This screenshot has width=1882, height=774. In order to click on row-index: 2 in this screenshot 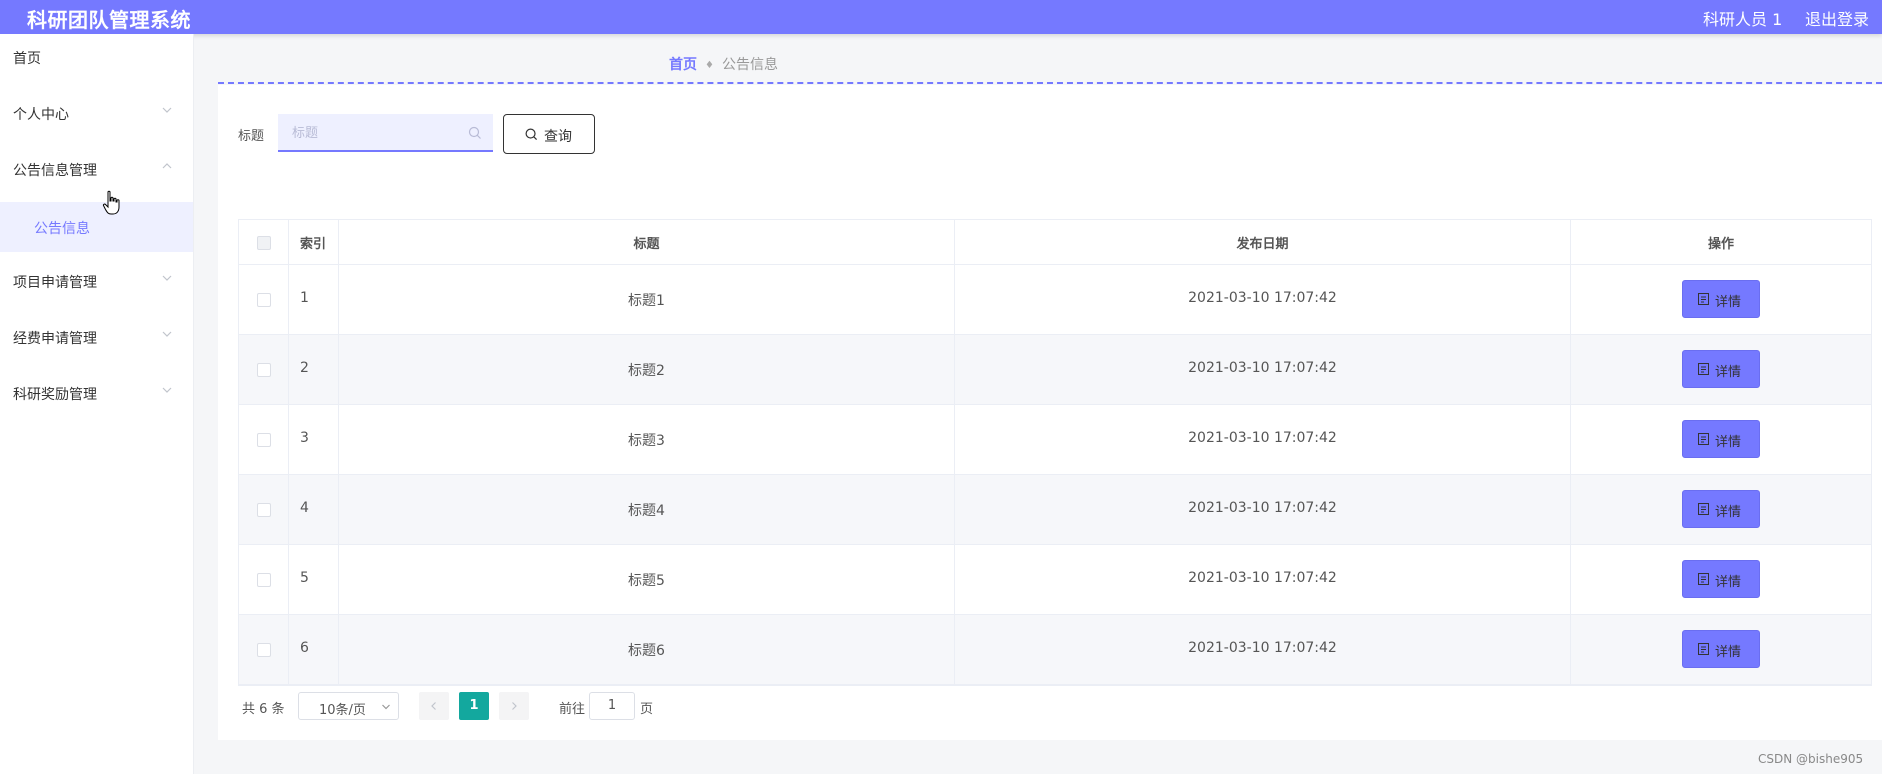, I will do `click(304, 368)`.